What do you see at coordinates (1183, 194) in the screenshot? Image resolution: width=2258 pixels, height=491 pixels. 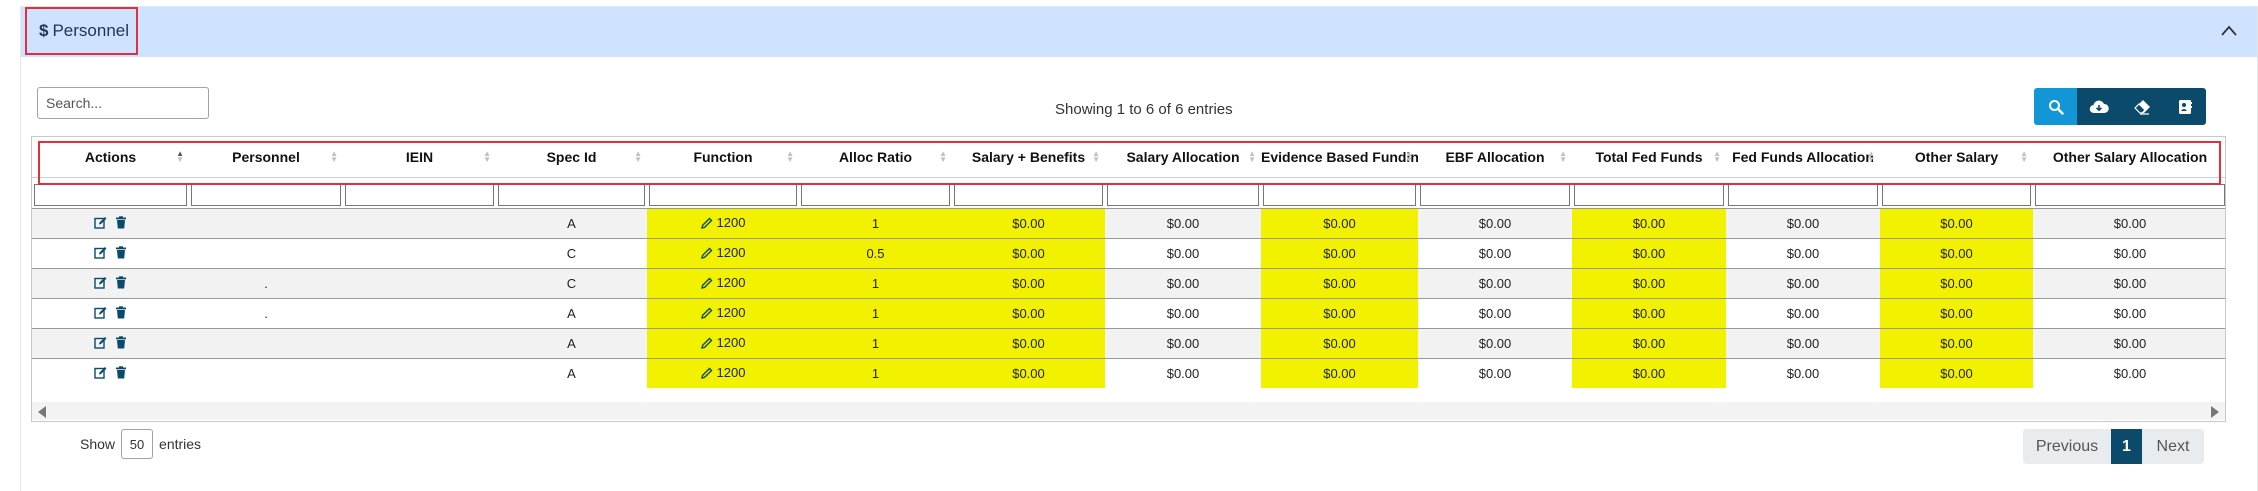 I see `filter-input-salary-allocation` at bounding box center [1183, 194].